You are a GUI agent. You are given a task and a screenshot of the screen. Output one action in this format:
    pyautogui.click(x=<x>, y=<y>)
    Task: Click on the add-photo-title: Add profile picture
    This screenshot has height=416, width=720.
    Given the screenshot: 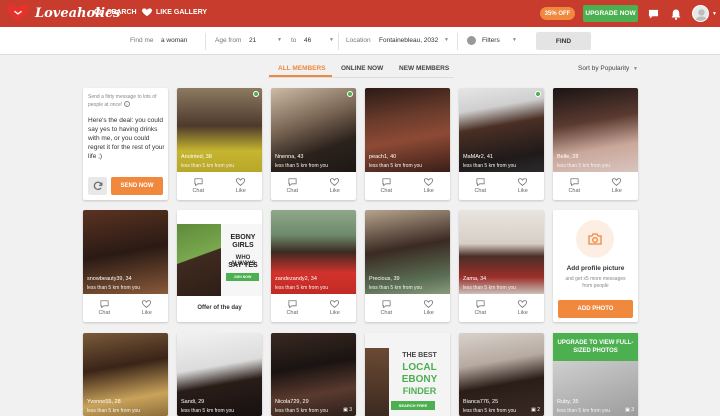 What is the action you would take?
    pyautogui.click(x=595, y=268)
    